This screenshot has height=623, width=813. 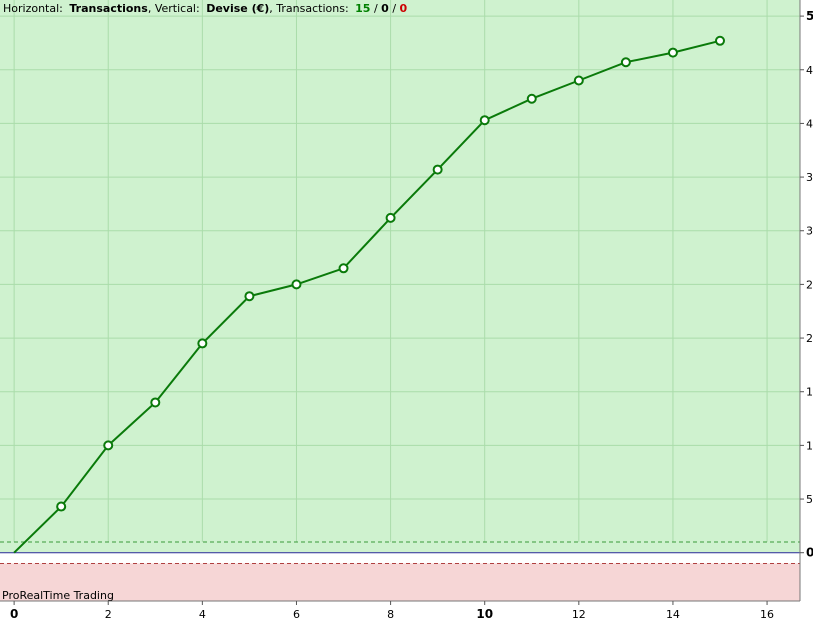 What do you see at coordinates (406, 612) in the screenshot?
I see `x-axis-panel` at bounding box center [406, 612].